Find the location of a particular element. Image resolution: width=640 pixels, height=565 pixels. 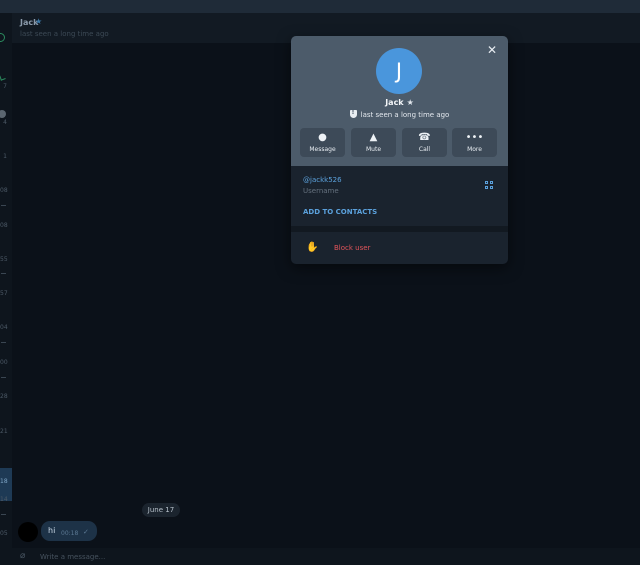

paperclip-icon: ⌀ is located at coordinates (24, 556).